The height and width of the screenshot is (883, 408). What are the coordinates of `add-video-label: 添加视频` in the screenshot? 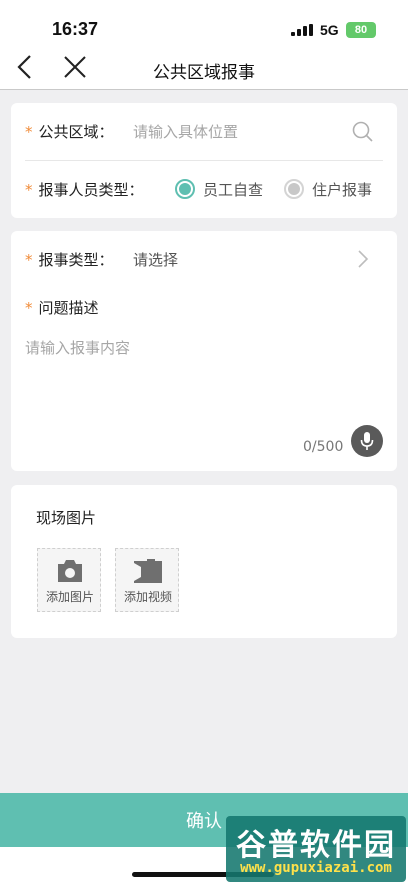 It's located at (147, 597).